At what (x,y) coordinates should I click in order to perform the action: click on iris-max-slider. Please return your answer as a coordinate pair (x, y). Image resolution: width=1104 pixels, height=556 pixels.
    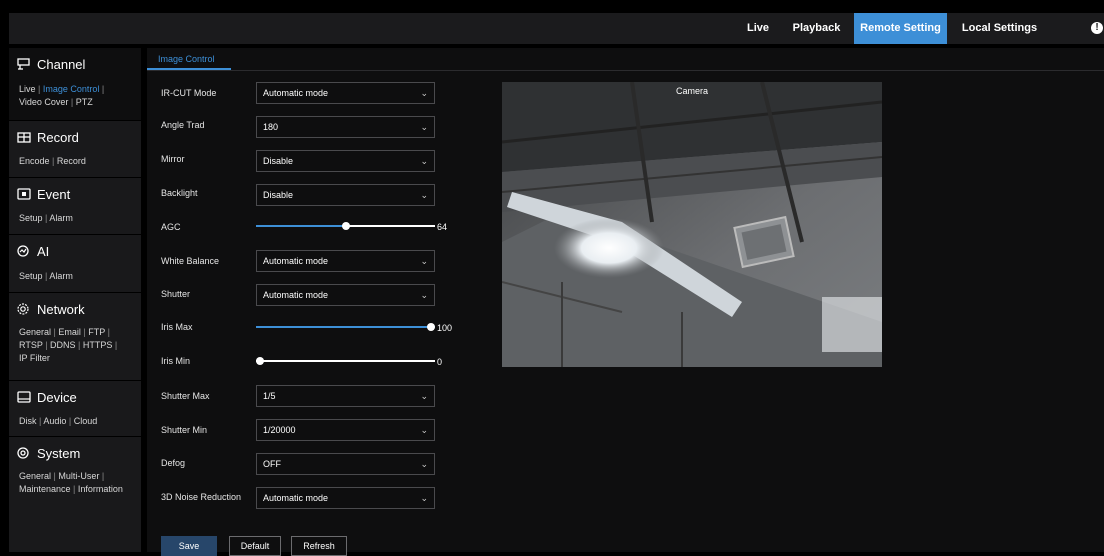
    Looking at the image, I should click on (345, 327).